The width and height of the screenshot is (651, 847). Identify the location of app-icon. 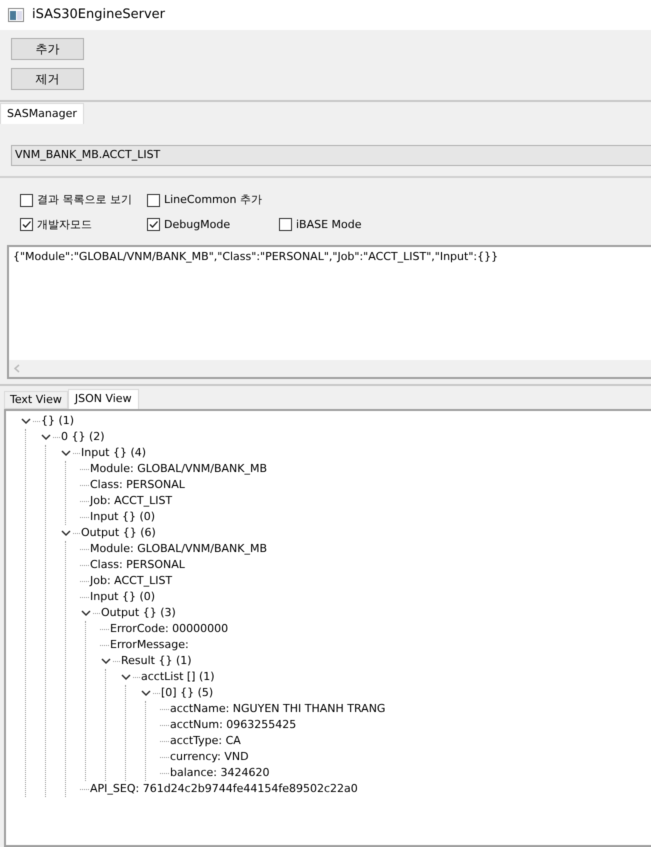
(16, 15).